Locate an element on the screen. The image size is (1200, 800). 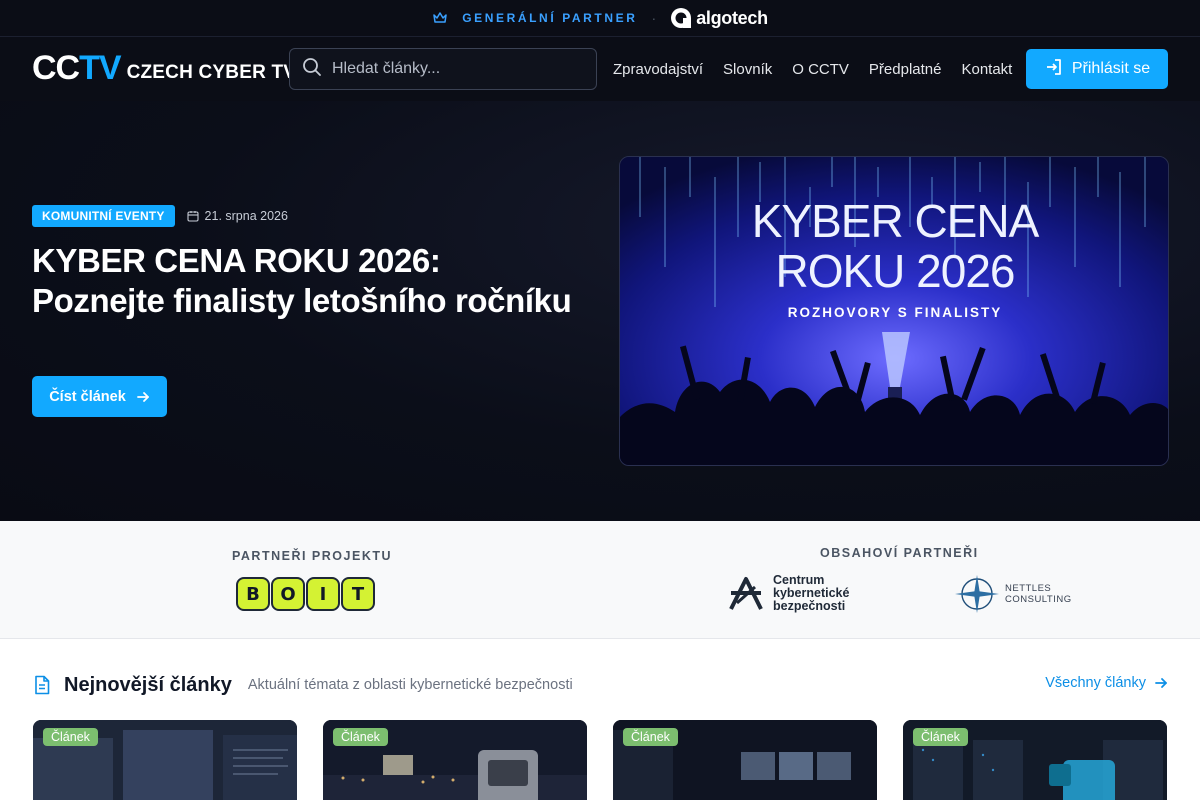
article-date: 21. srpna 2026 is located at coordinates (237, 216).